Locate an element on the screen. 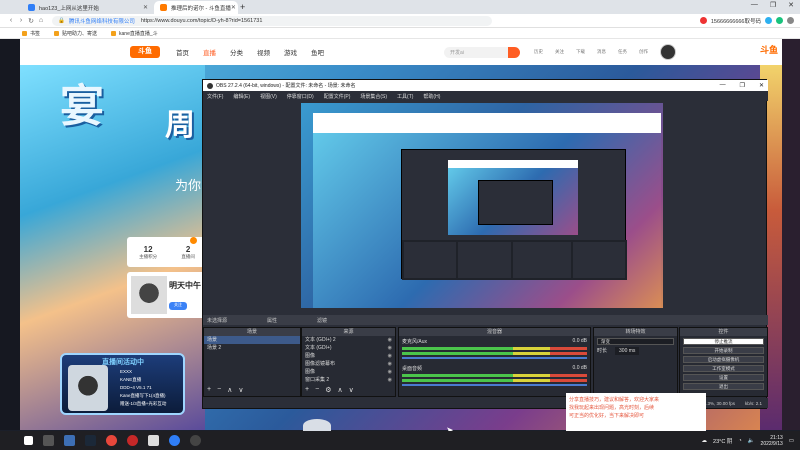 This screenshot has width=800, height=450. menu-icon is located at coordinates (790, 20).